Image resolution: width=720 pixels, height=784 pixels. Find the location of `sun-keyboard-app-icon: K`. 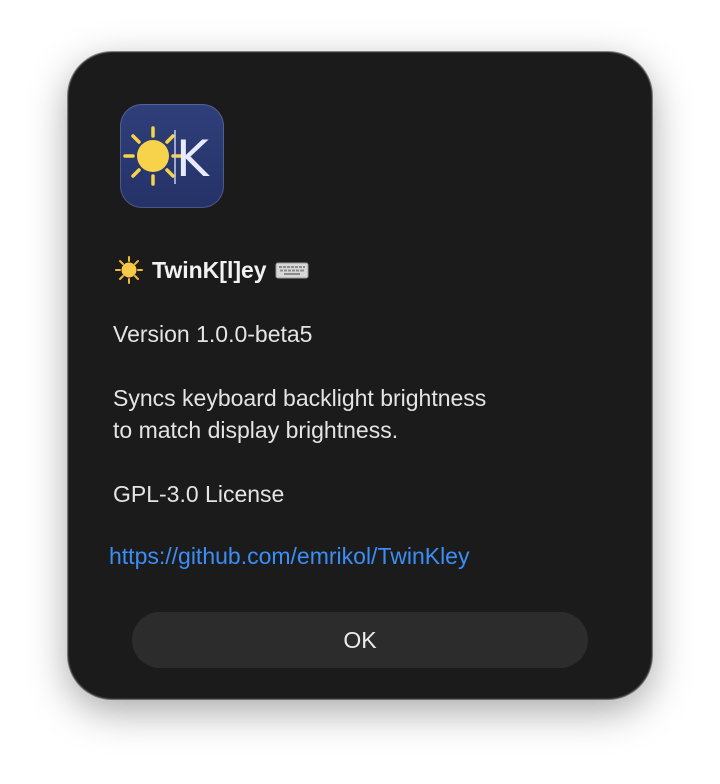

sun-keyboard-app-icon: K is located at coordinates (166, 157).